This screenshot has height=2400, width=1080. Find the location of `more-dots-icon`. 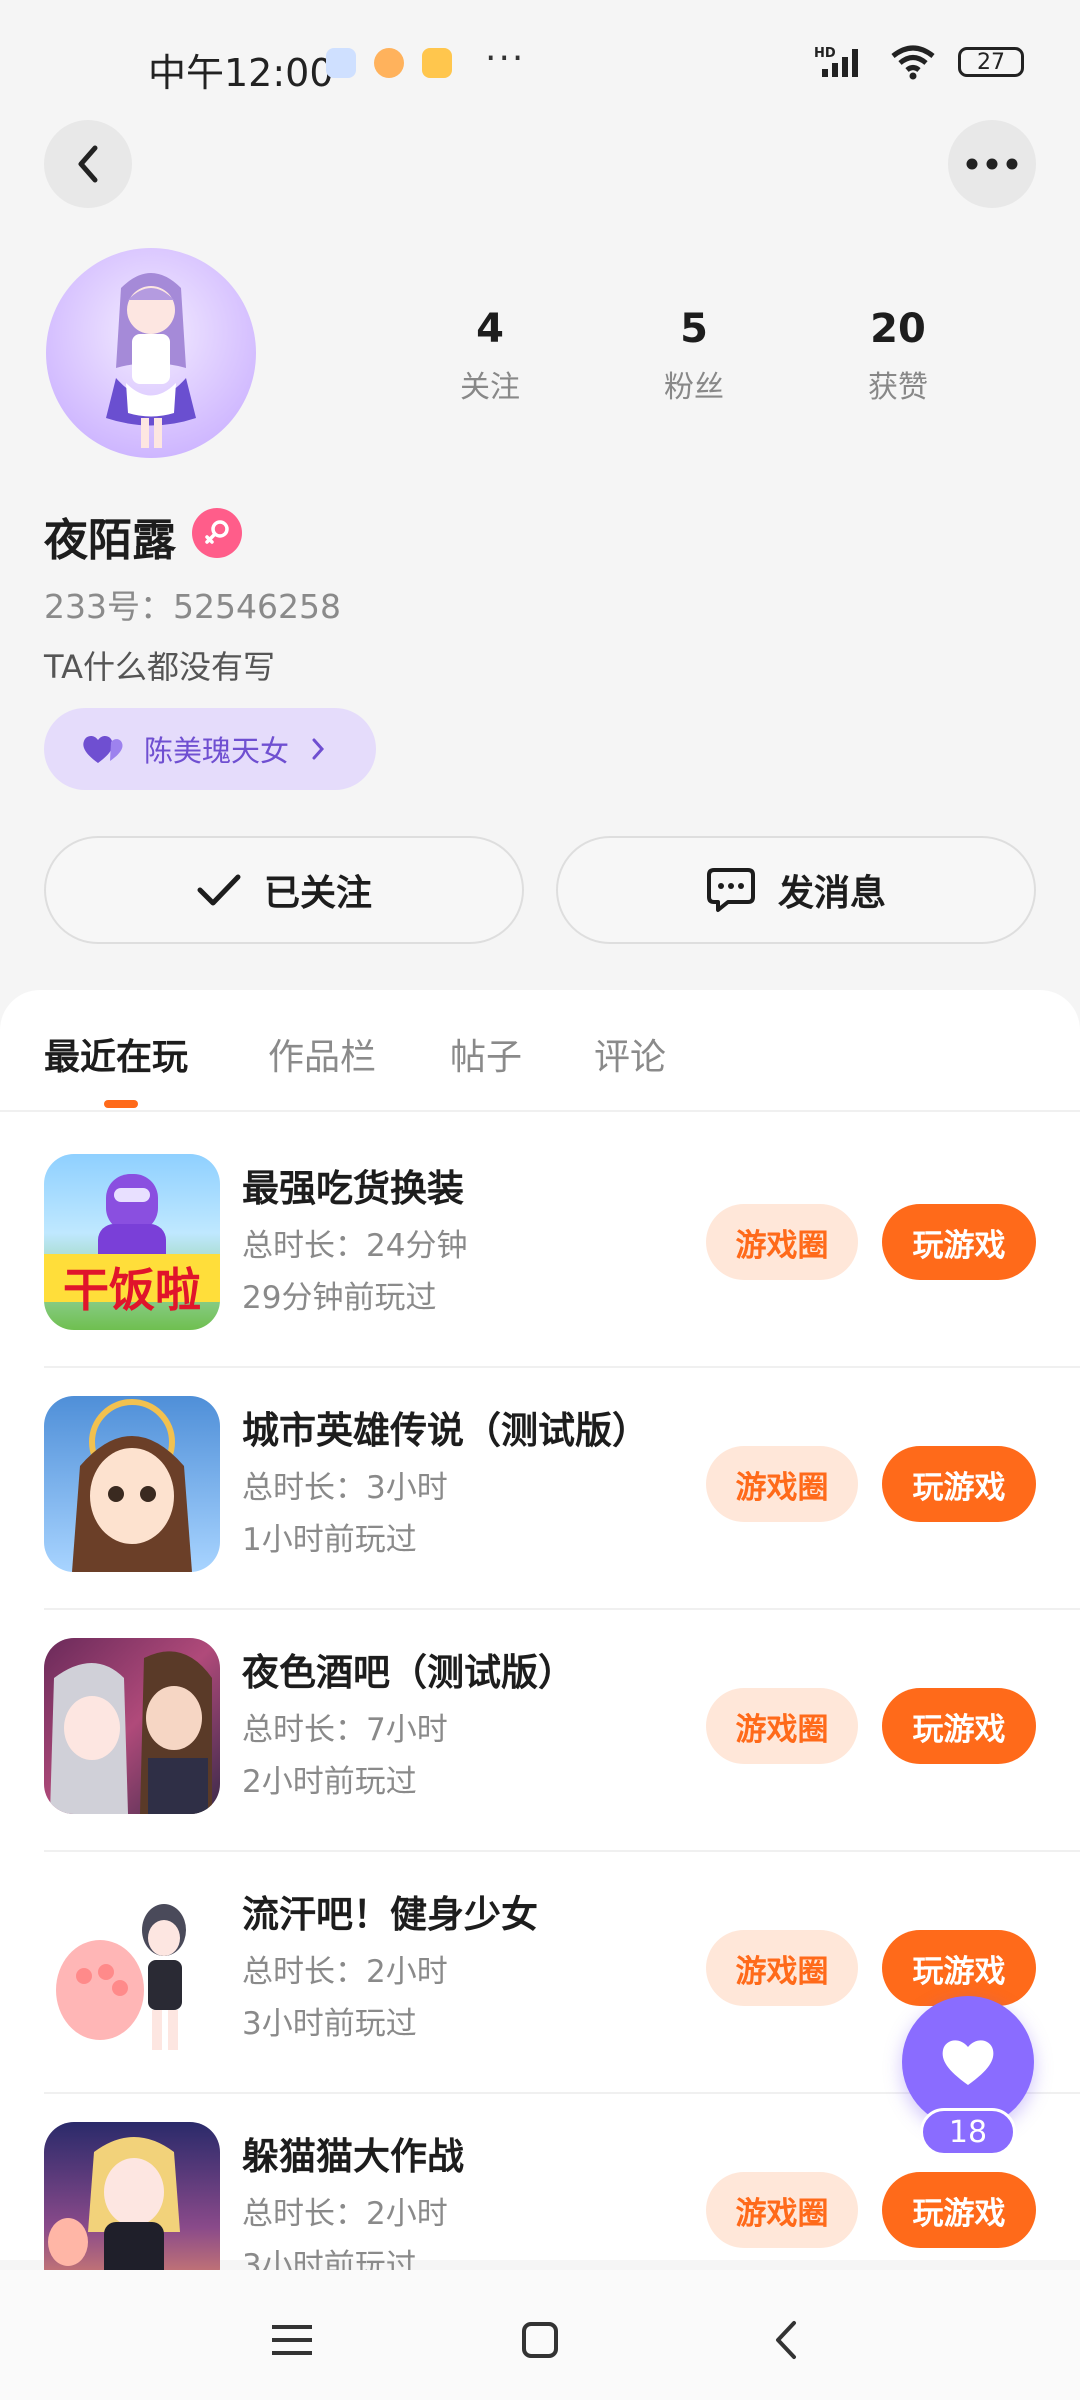

more-dots-icon is located at coordinates (992, 164).